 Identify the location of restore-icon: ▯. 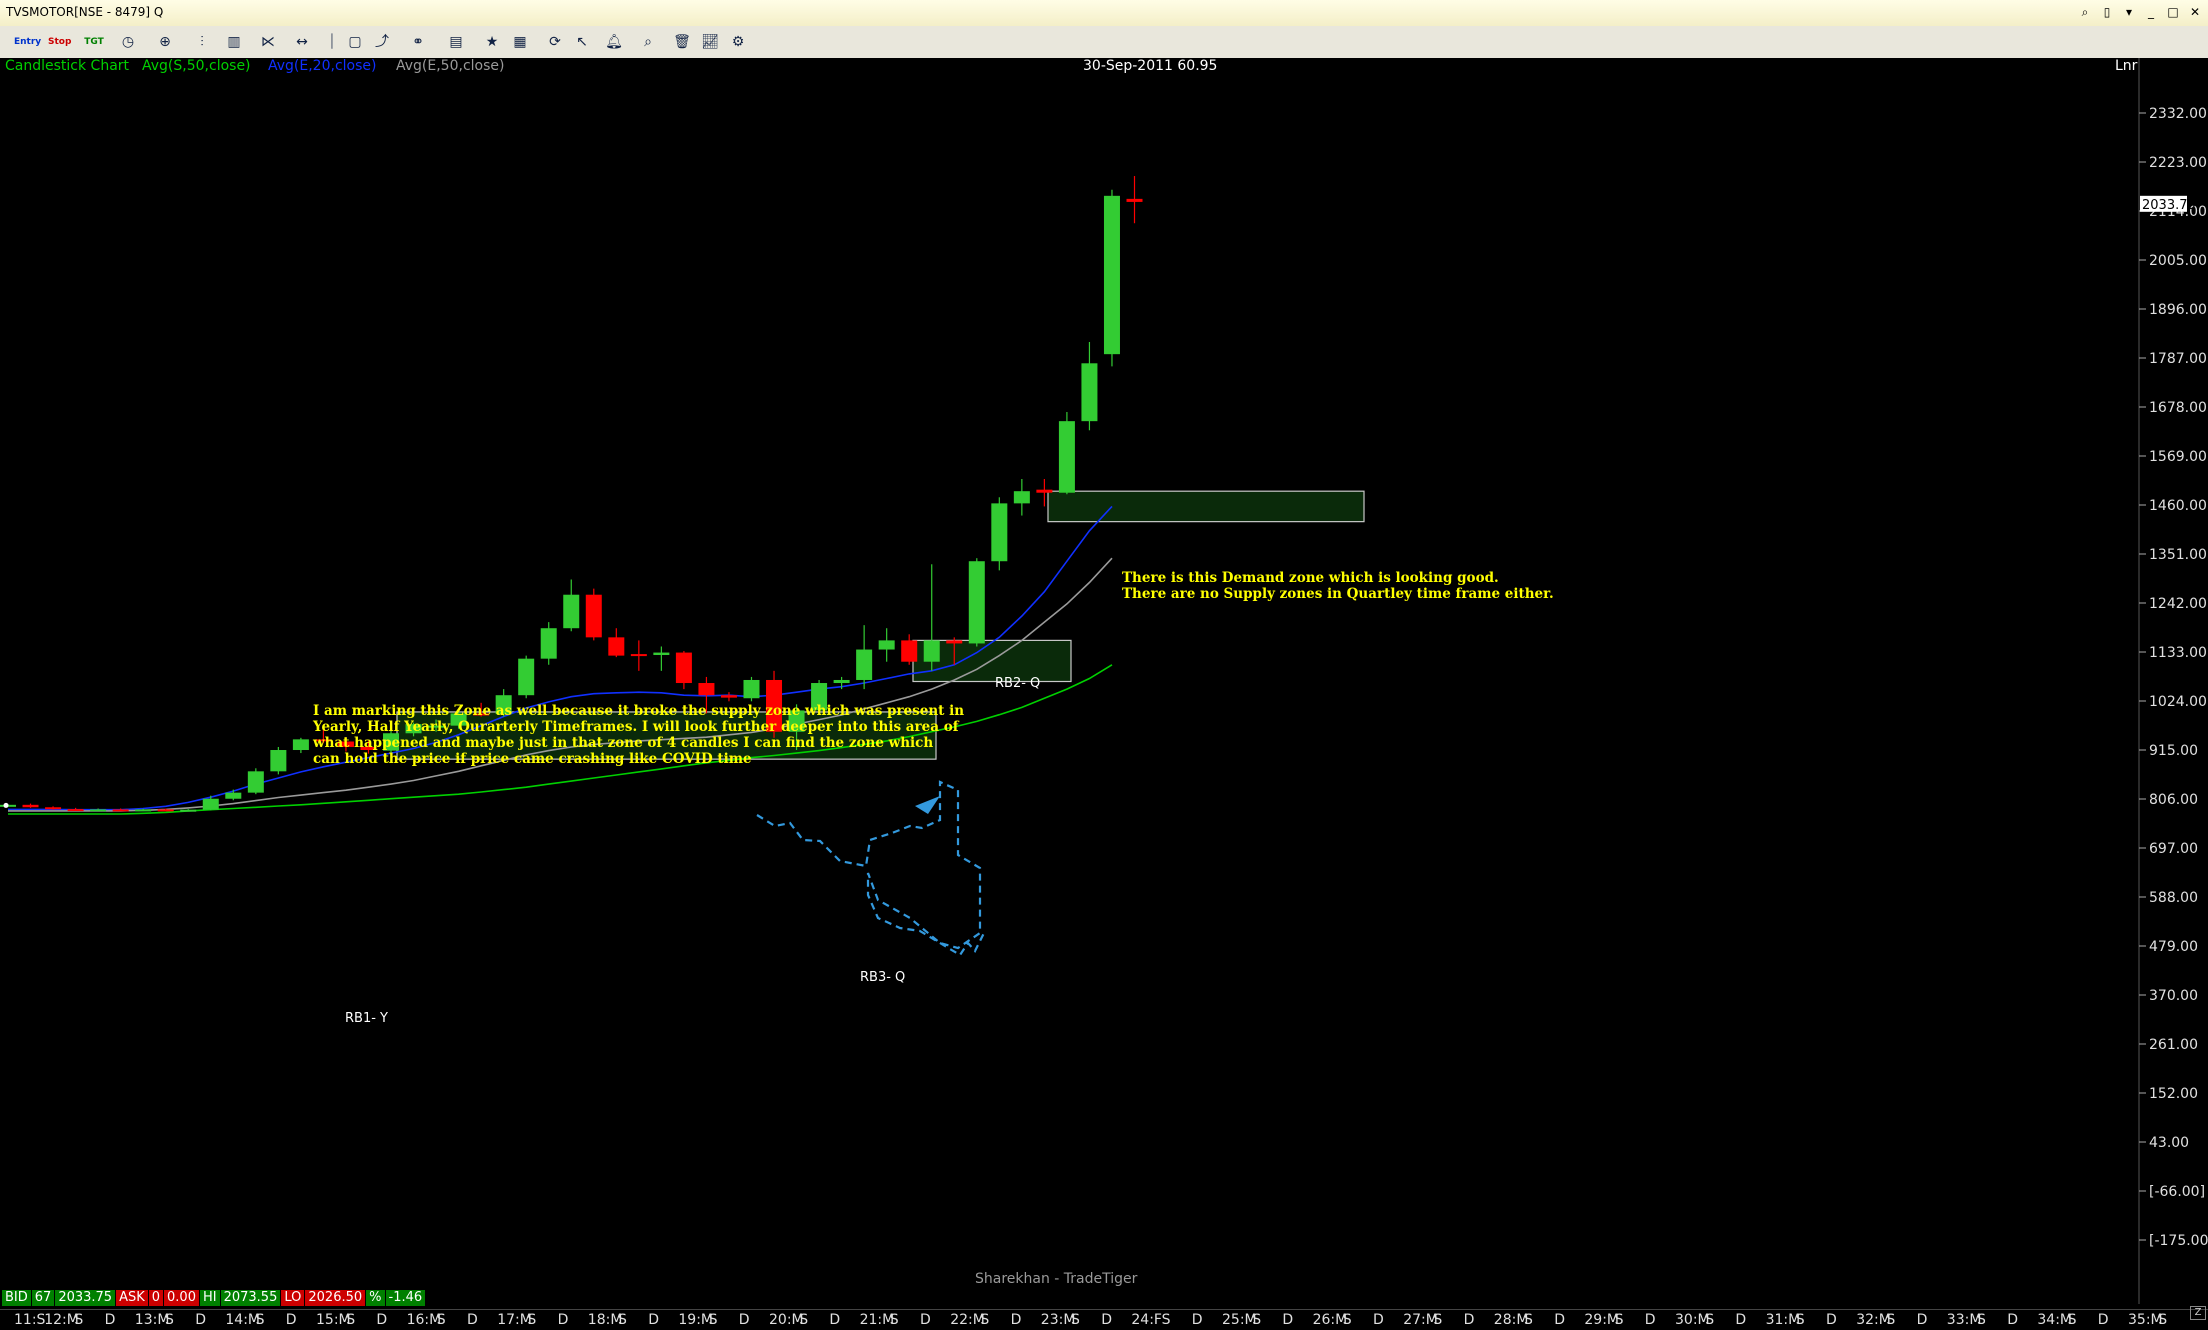
(2107, 12).